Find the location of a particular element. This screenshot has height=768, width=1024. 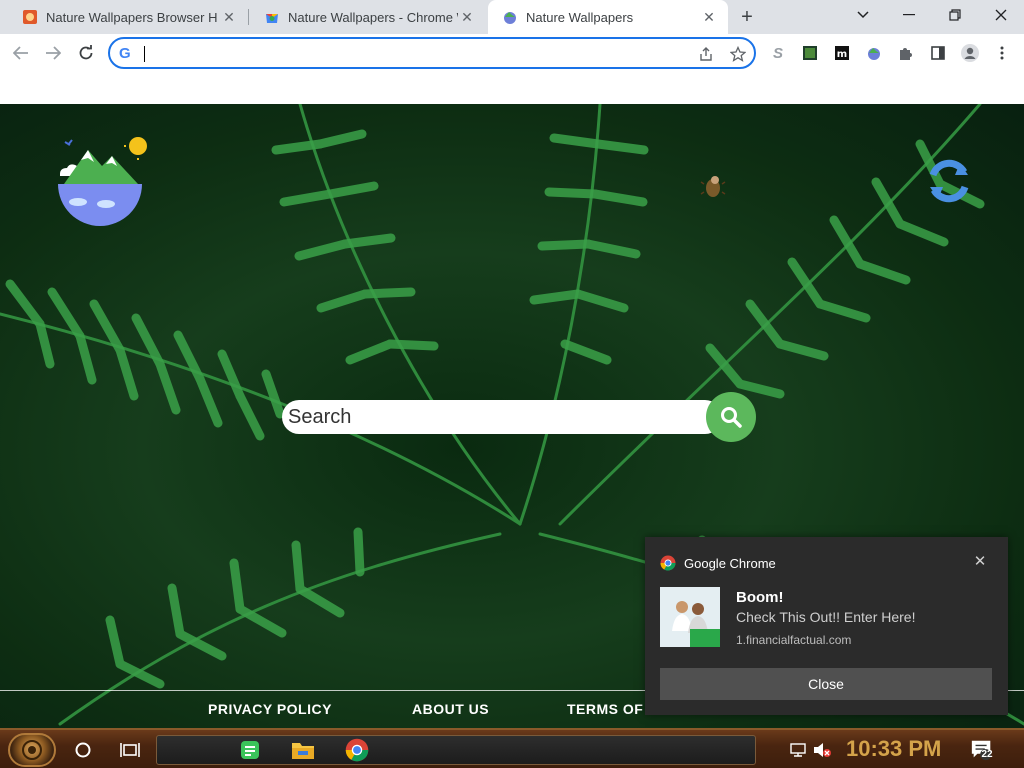

extension-m-icon: m is located at coordinates (842, 53).